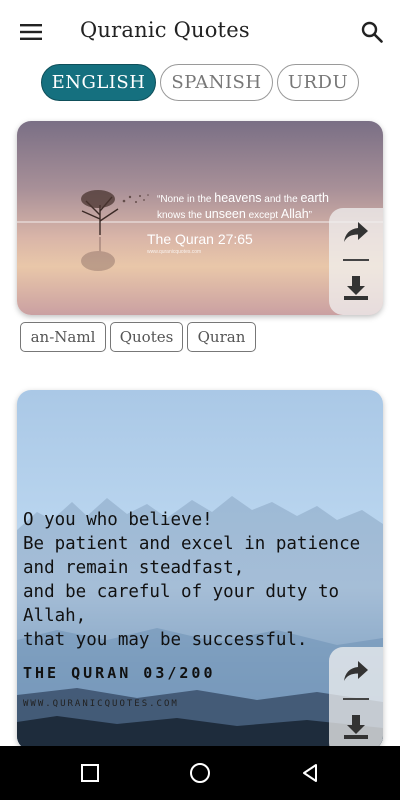 The width and height of the screenshot is (400, 800). I want to click on quote-reference: The Quran 27:65, so click(200, 239).